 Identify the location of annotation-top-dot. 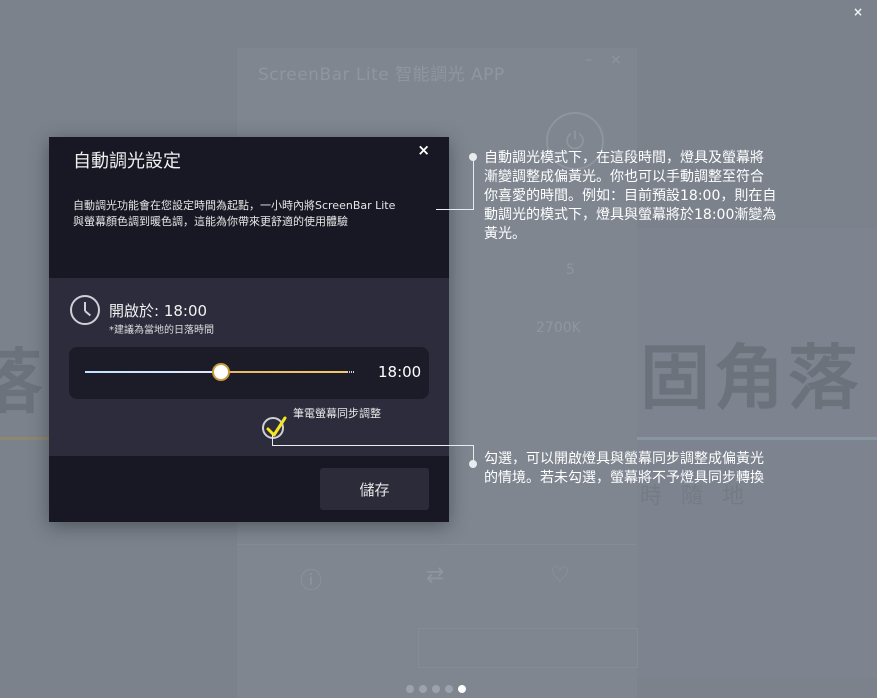
(473, 157).